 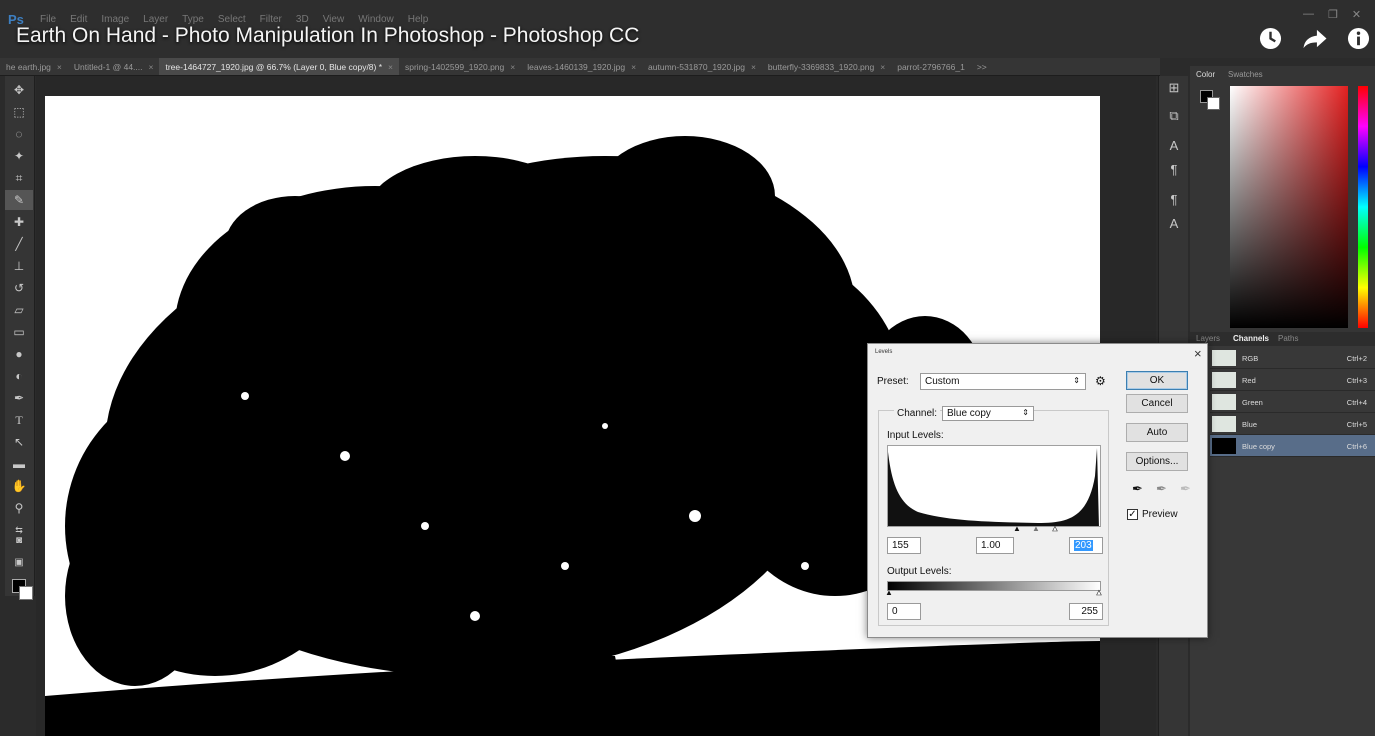 What do you see at coordinates (19, 442) in the screenshot?
I see `path-selection-tool-icon: ↖` at bounding box center [19, 442].